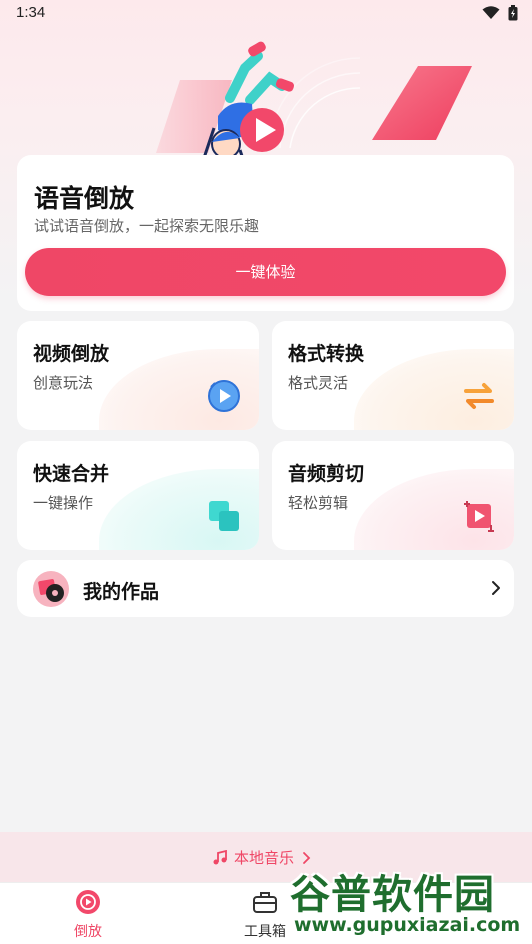 The image size is (532, 944). Describe the element at coordinates (84, 198) in the screenshot. I see `voice-reverse-title: 语音倒放` at that location.